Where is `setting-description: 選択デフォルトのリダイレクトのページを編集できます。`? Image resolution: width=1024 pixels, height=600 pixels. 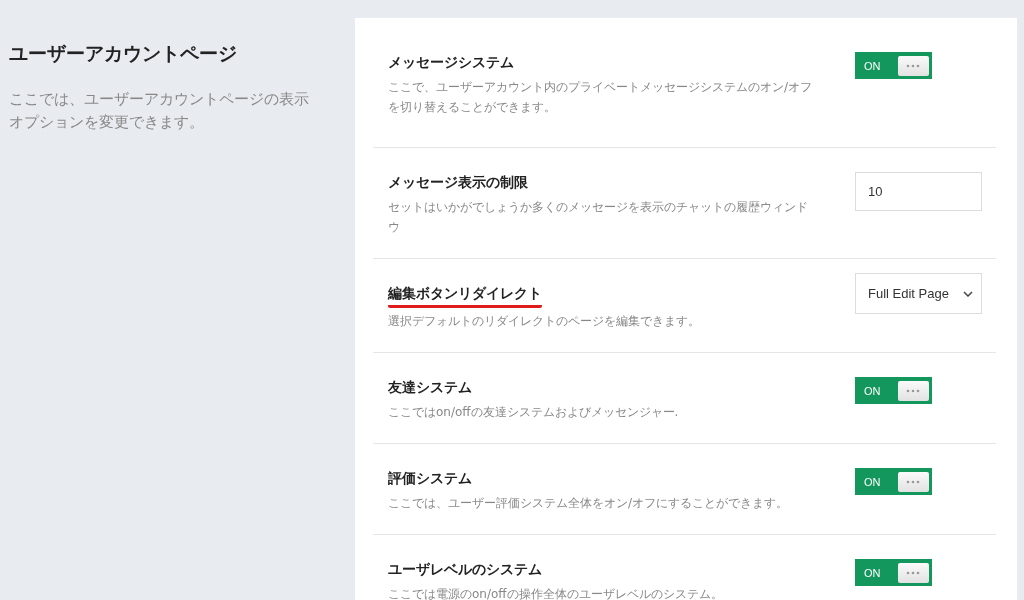
setting-description: 選択デフォルトのリダイレクトのページを編集できます。 is located at coordinates (544, 321).